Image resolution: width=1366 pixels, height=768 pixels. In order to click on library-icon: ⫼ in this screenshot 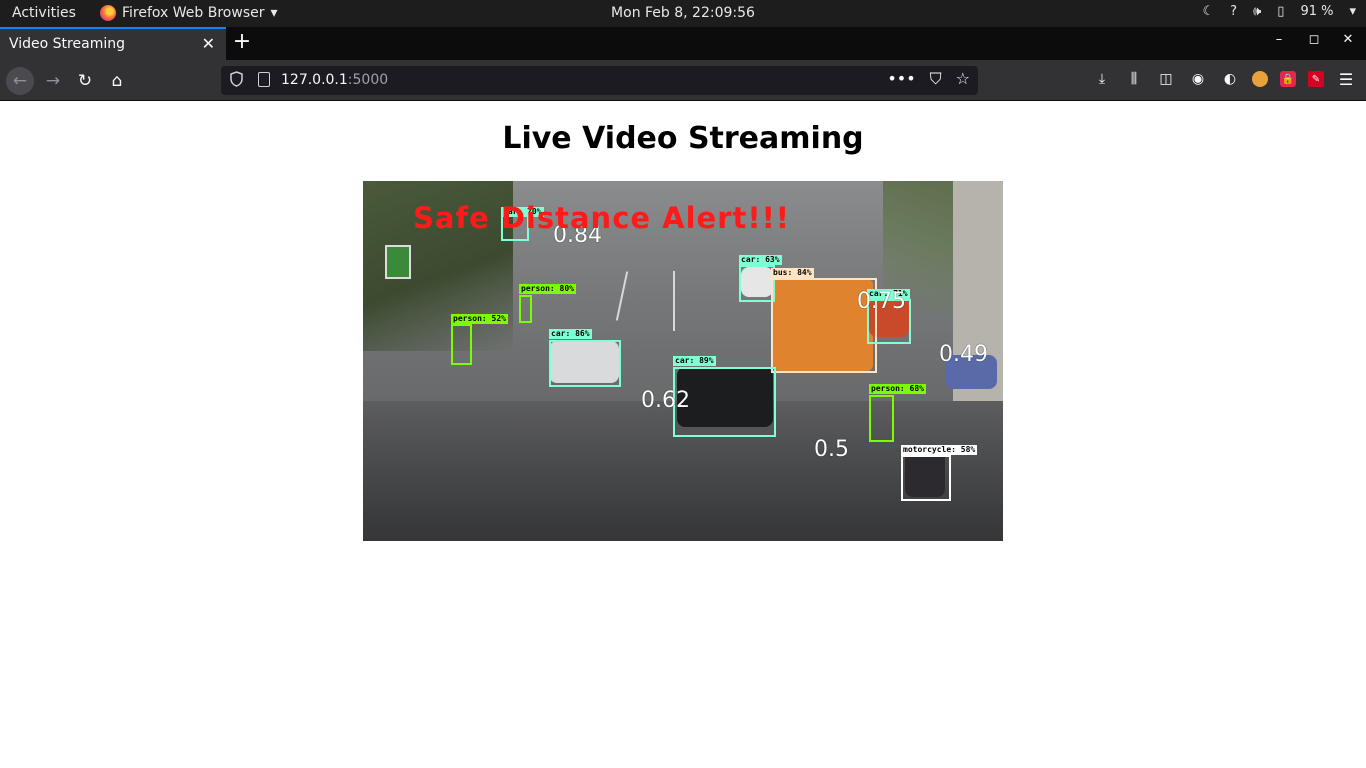, I will do `click(1134, 79)`.